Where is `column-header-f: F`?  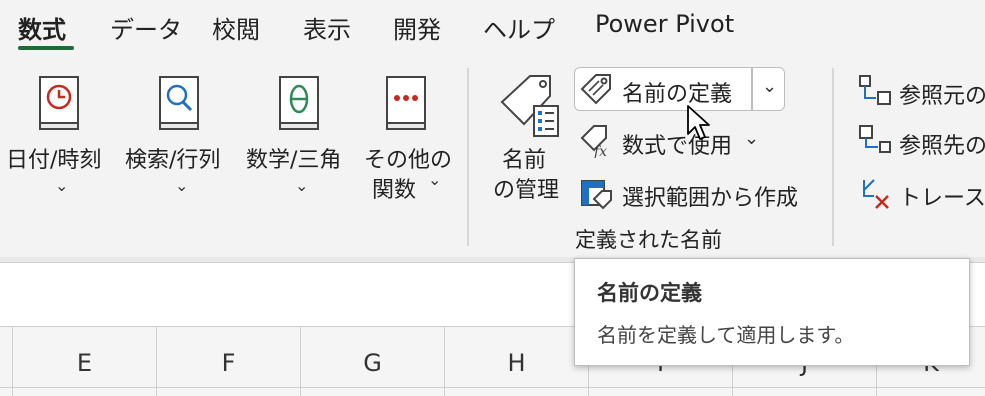
column-header-f: F is located at coordinates (228, 361).